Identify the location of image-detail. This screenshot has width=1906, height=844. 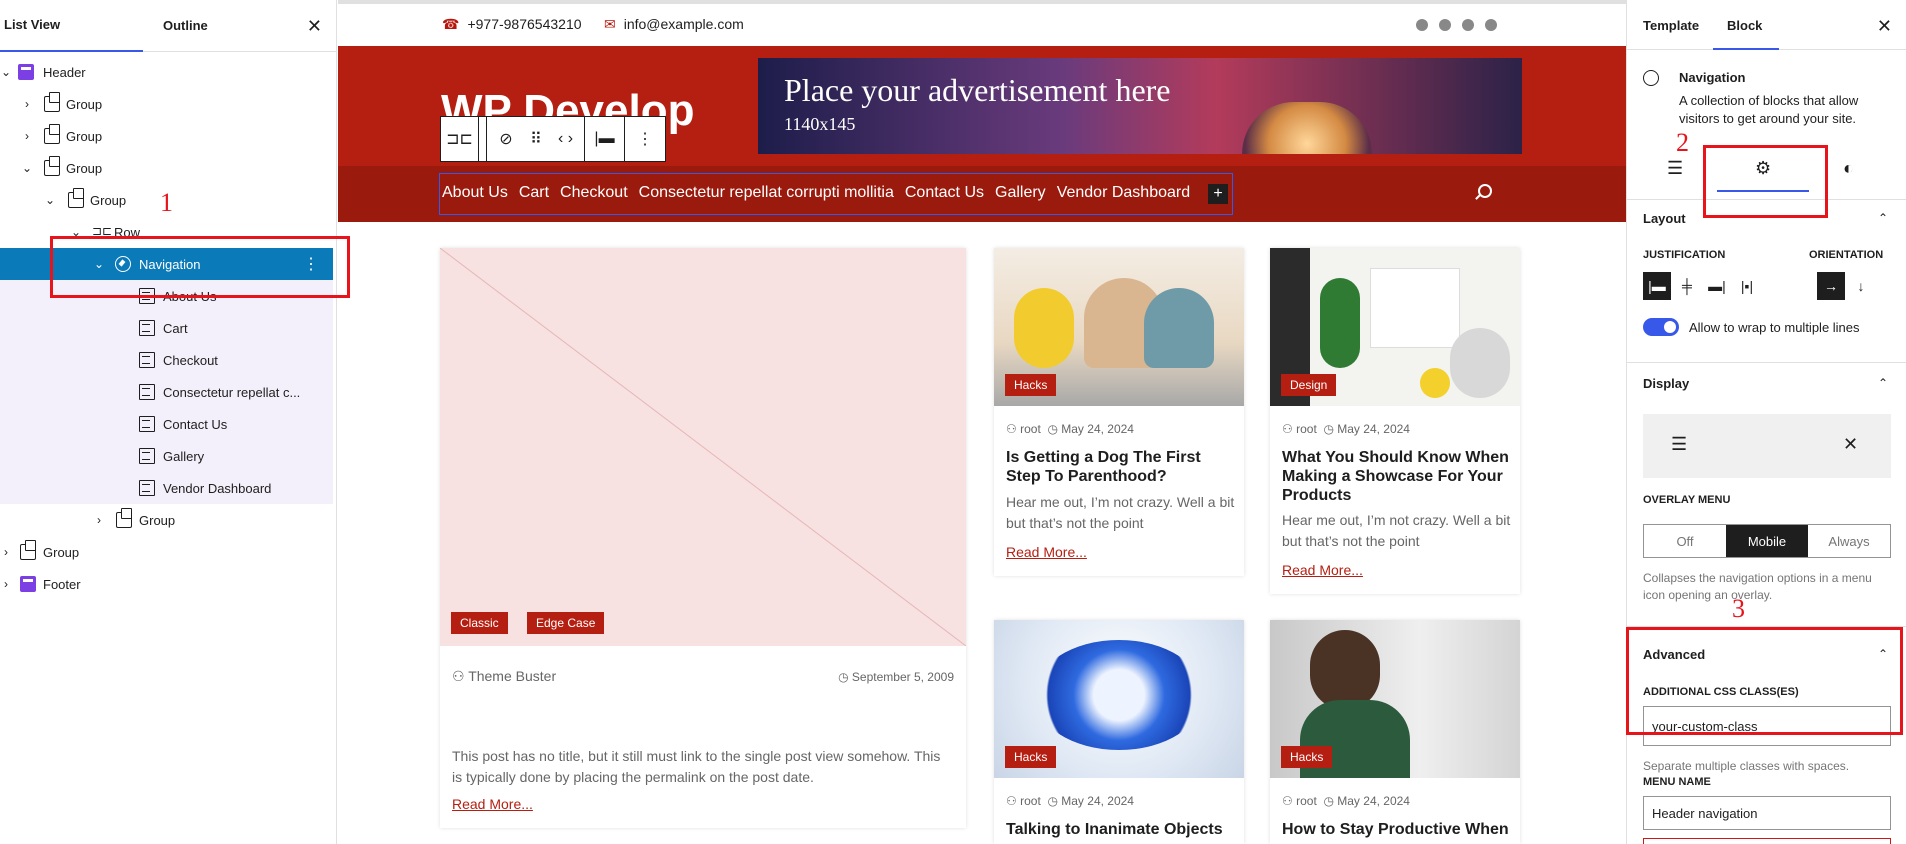
(1179, 328).